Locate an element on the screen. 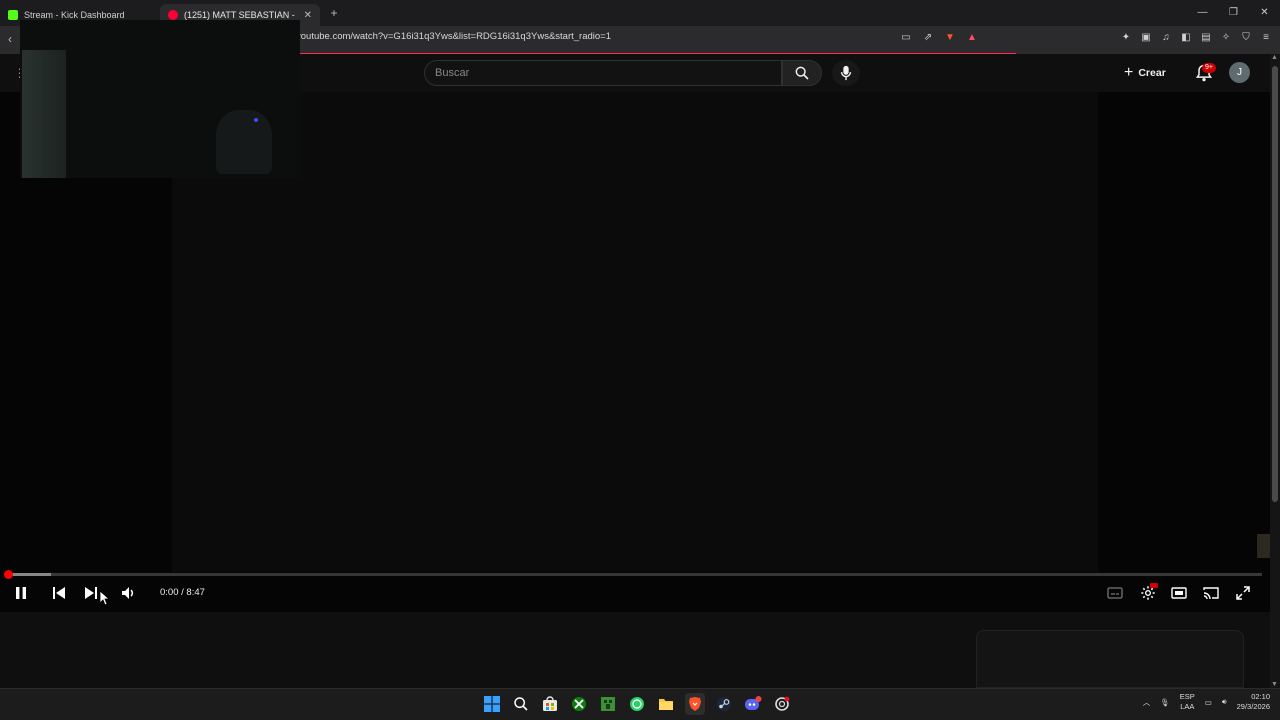  back-icon: ‹ is located at coordinates (10, 39).